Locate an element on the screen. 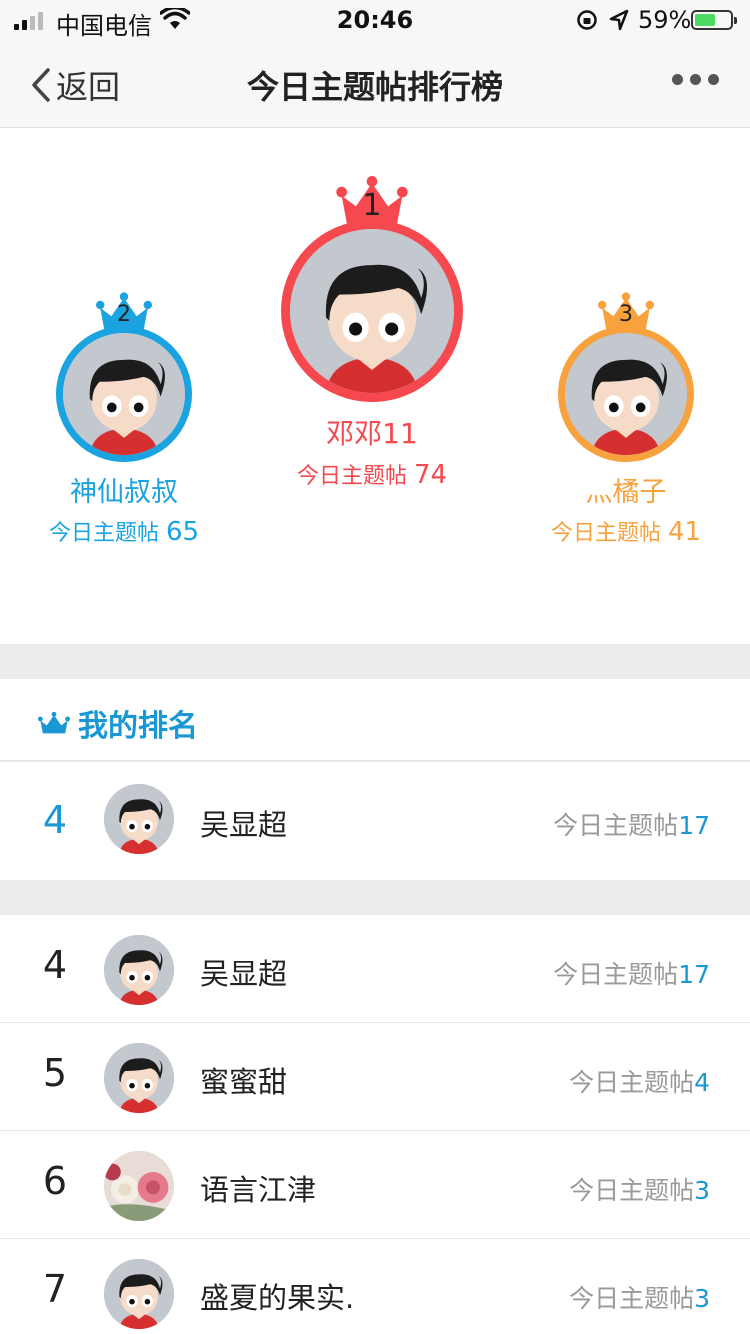 The image size is (750, 1334). count-value: 74 is located at coordinates (430, 475).